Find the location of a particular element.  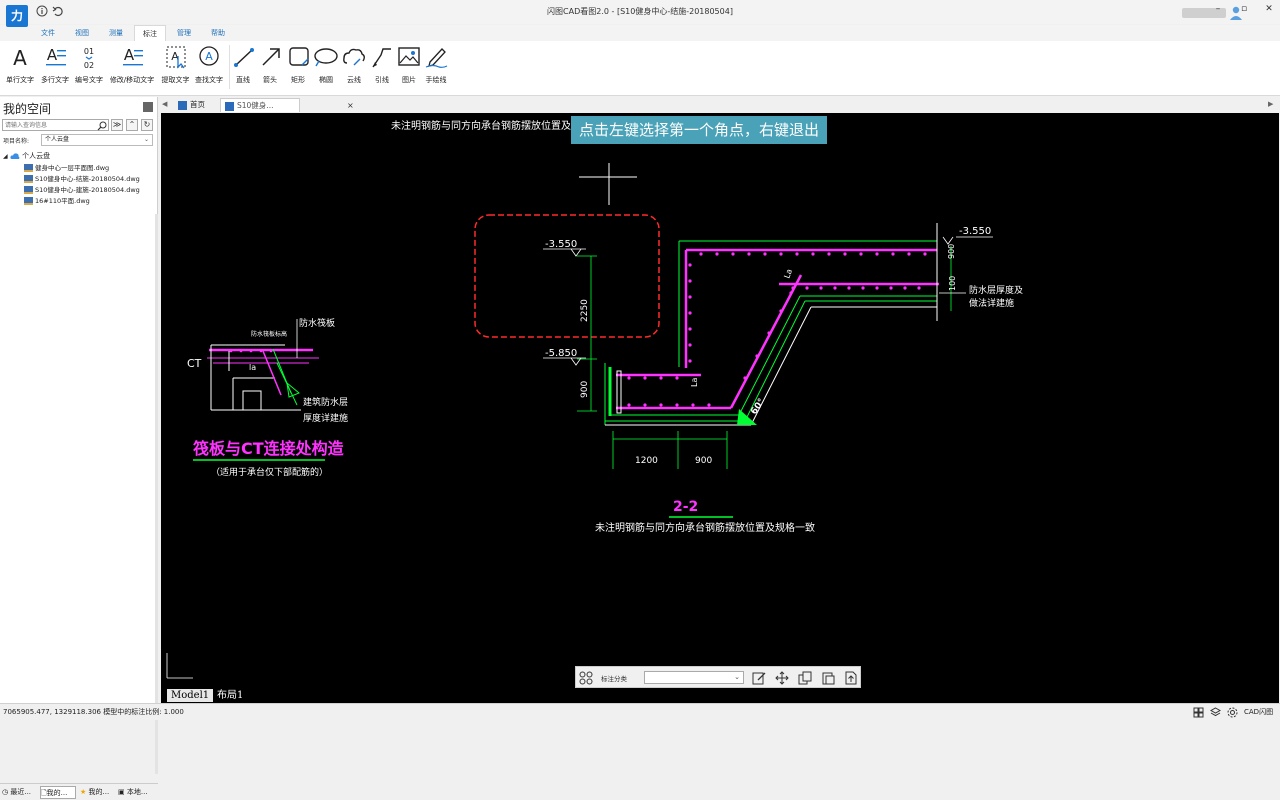

image-button: 图片 is located at coordinates (409, 67).